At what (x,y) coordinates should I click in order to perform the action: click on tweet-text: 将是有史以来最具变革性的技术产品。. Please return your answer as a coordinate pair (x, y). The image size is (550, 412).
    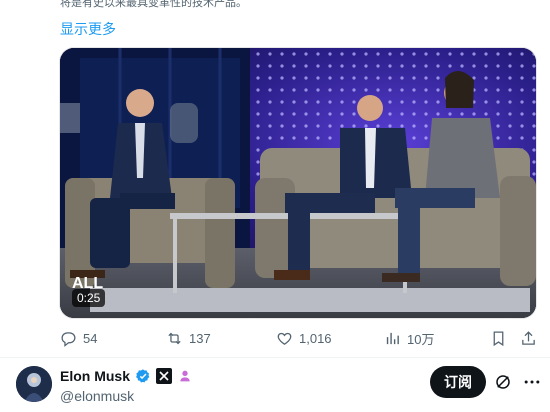
    Looking at the image, I should click on (153, 4).